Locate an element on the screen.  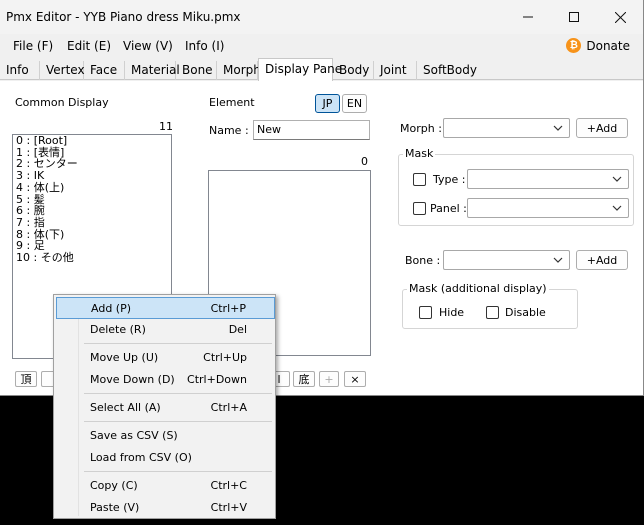
menu-item-add: Add (P) Ctrl+P is located at coordinates (165, 308).